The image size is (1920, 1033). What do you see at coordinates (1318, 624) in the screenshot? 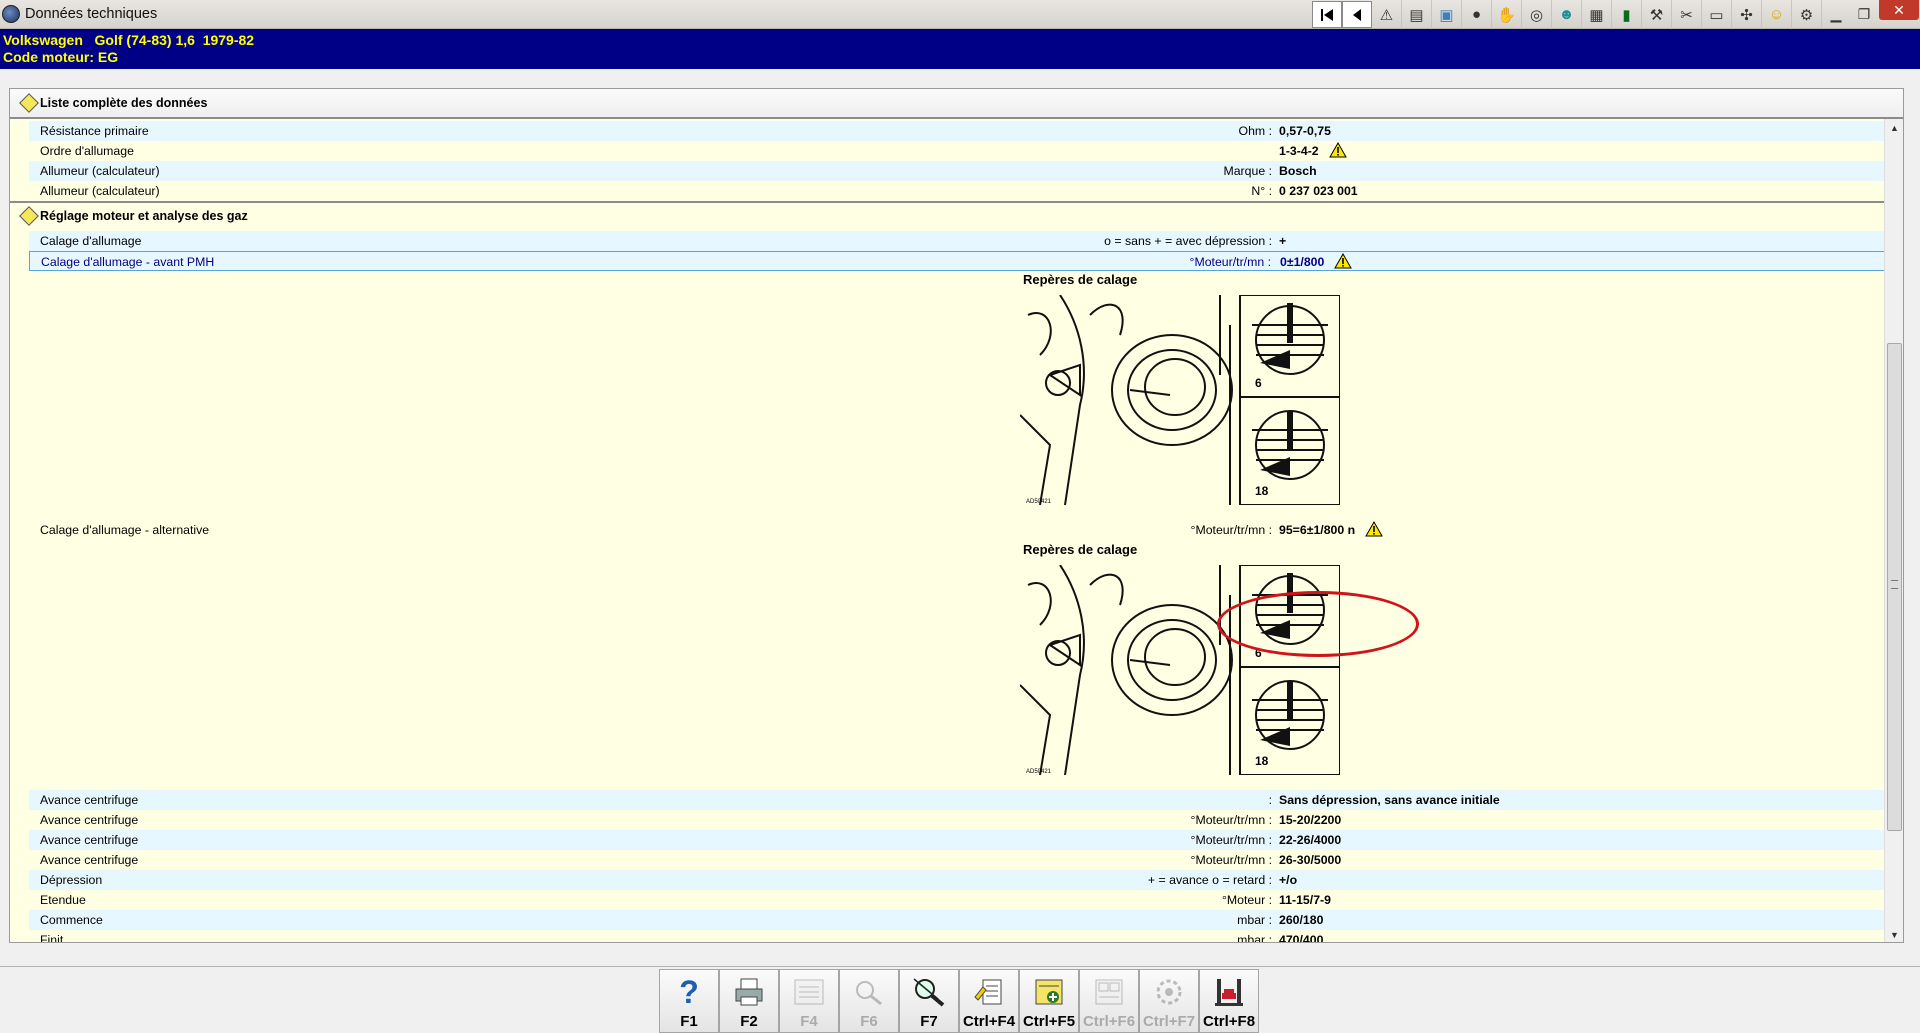
I see `highlight-ellipse` at bounding box center [1318, 624].